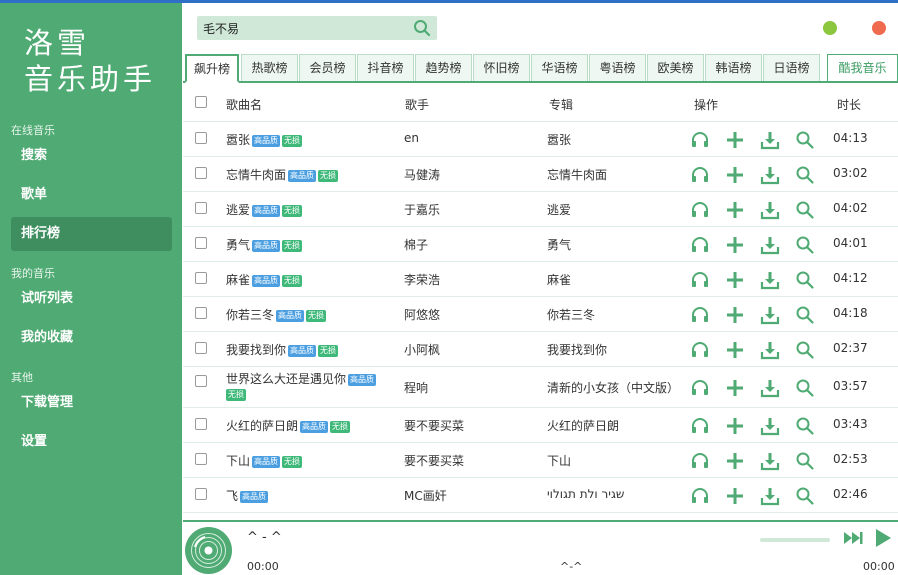 The width and height of the screenshot is (898, 575). What do you see at coordinates (501, 67) in the screenshot?
I see `tab-nostalgic: 怀旧榜` at bounding box center [501, 67].